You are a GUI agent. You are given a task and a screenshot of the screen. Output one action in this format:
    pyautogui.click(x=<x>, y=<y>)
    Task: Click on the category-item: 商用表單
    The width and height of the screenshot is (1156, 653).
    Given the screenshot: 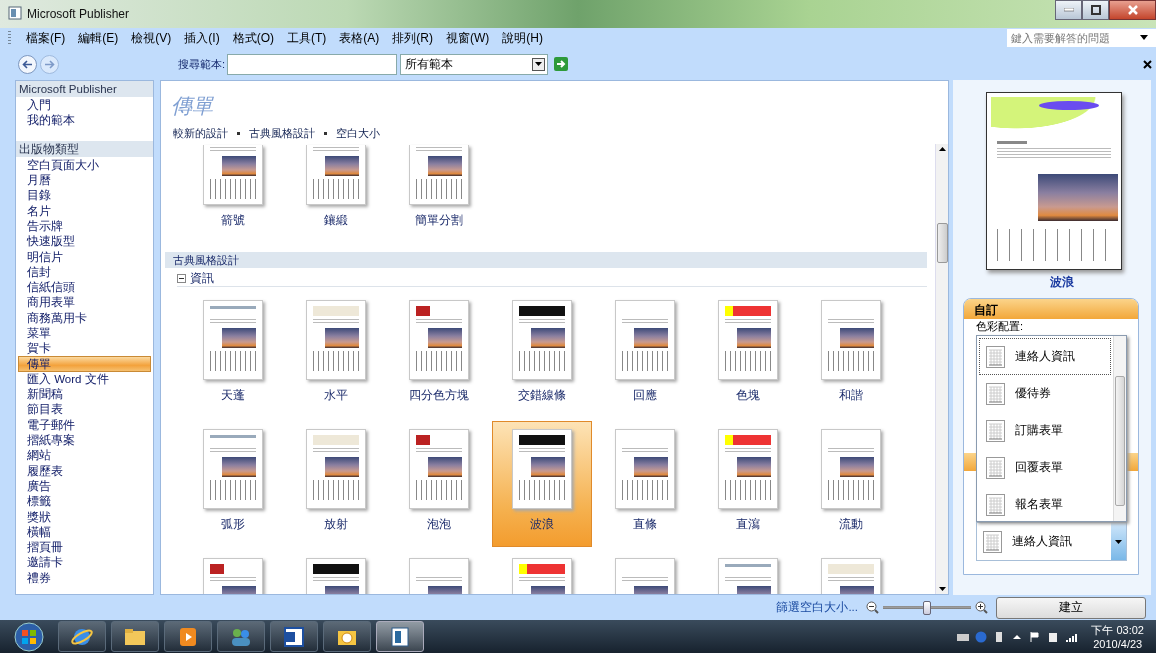 What is the action you would take?
    pyautogui.click(x=84, y=303)
    